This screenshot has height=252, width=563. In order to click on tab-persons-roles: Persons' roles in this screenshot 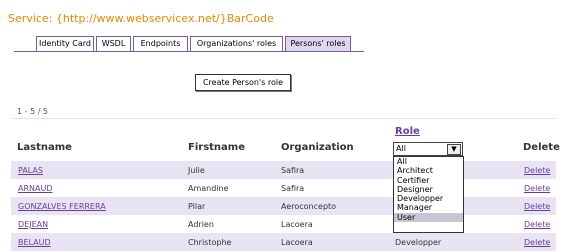, I will do `click(318, 43)`.